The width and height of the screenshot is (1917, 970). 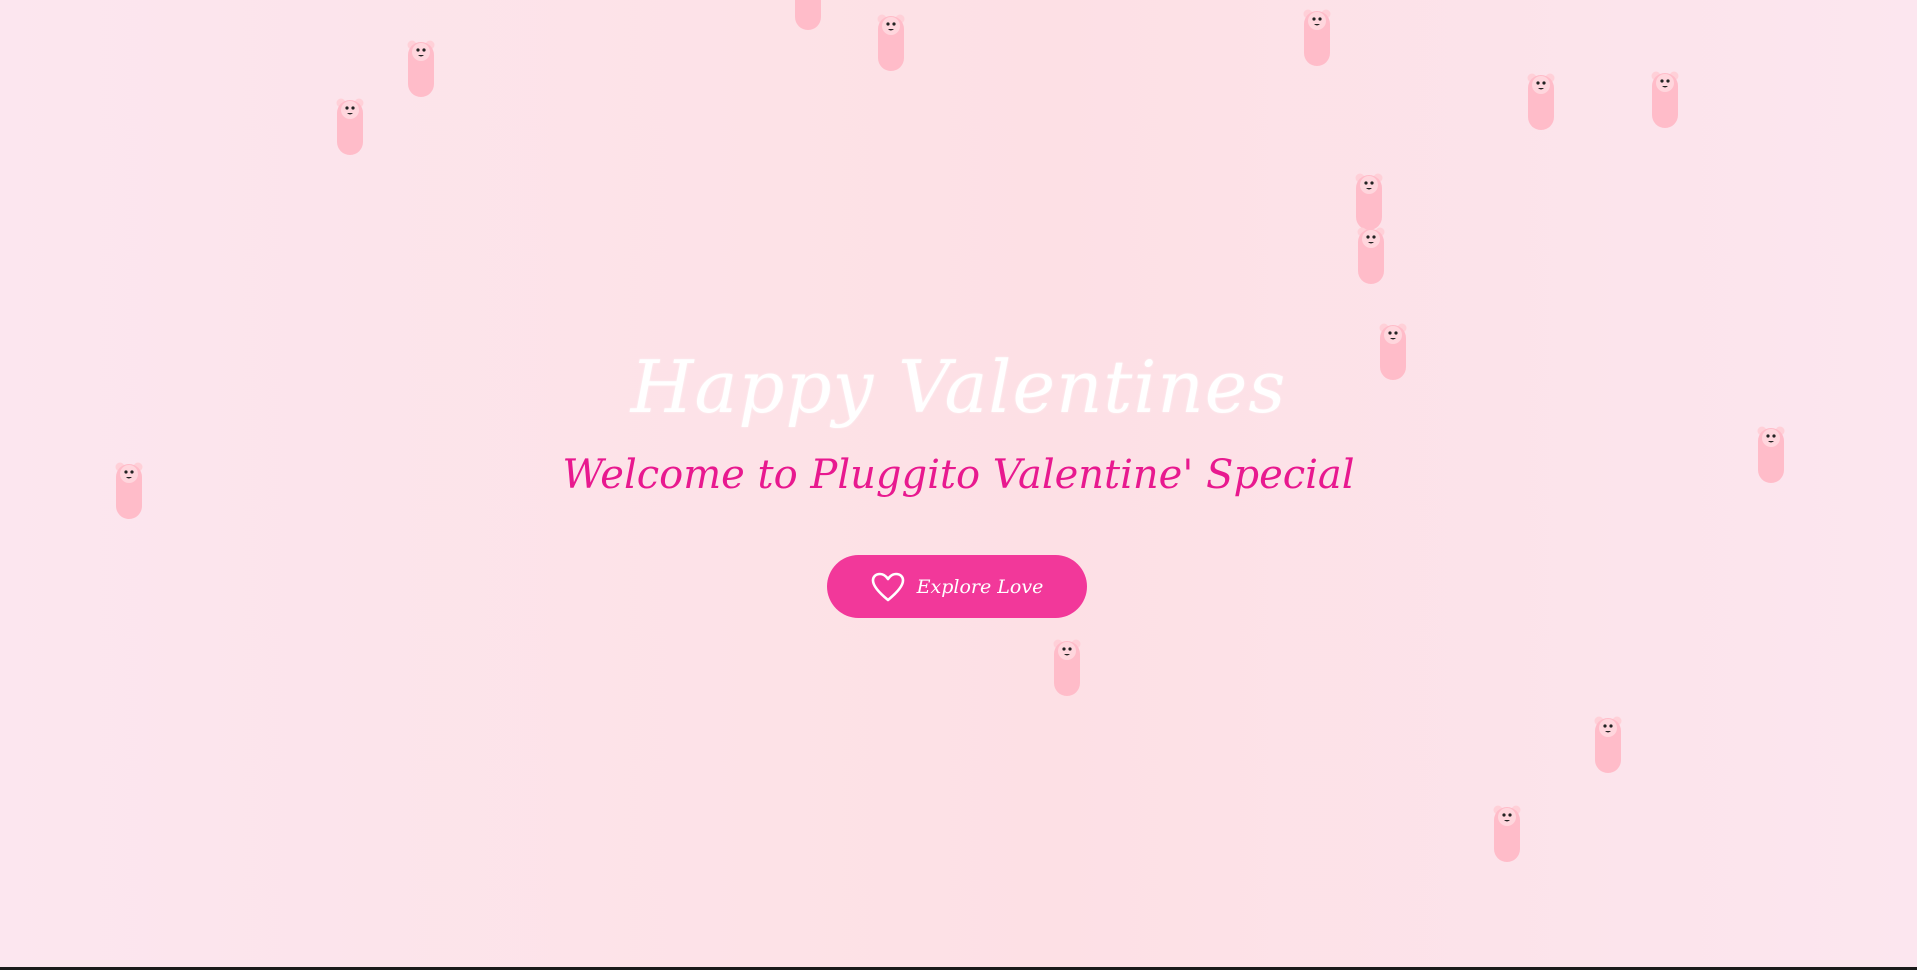 What do you see at coordinates (958, 475) in the screenshot?
I see `hero-subtitle: Welcome to Pluggito Valentine' Special` at bounding box center [958, 475].